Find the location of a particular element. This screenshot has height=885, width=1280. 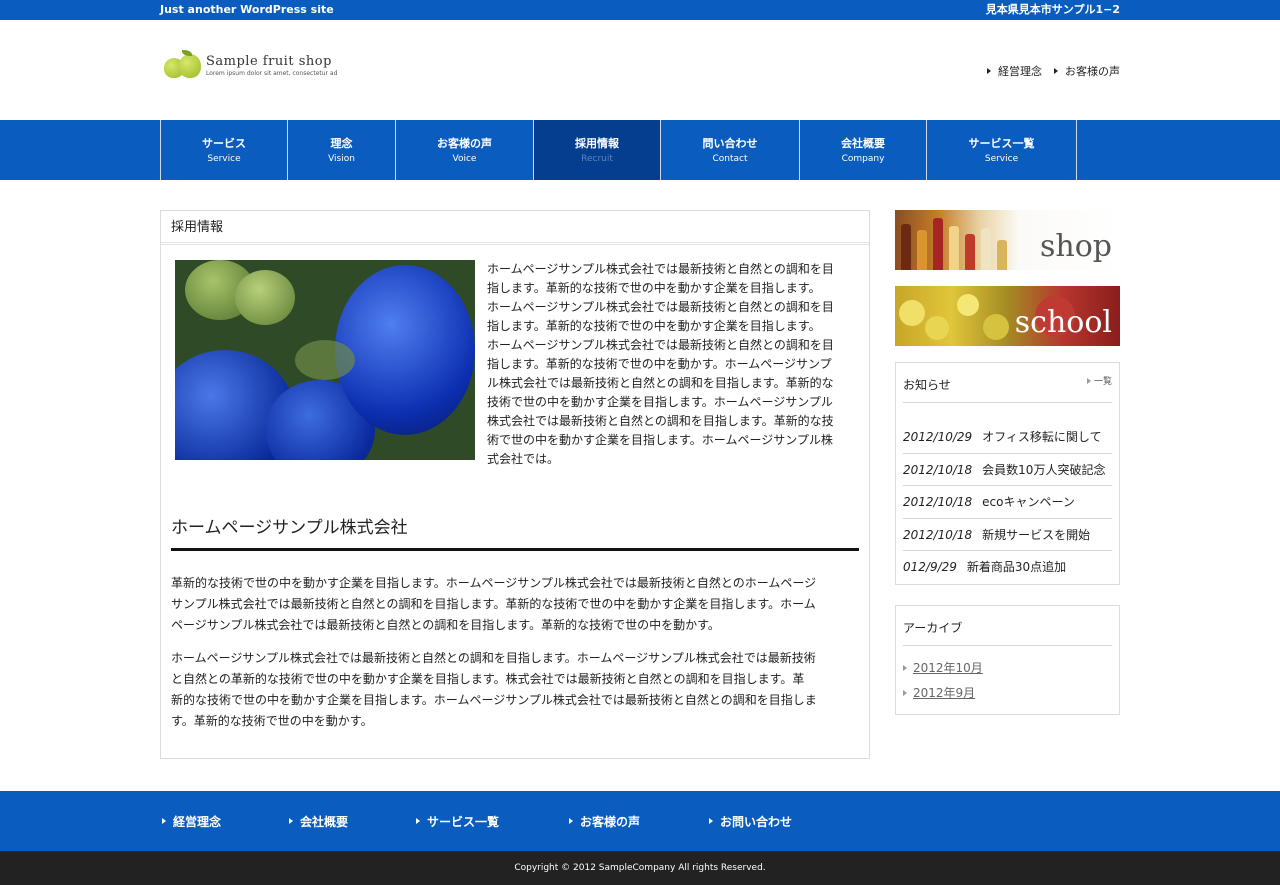

school-banner: school is located at coordinates (1007, 316).